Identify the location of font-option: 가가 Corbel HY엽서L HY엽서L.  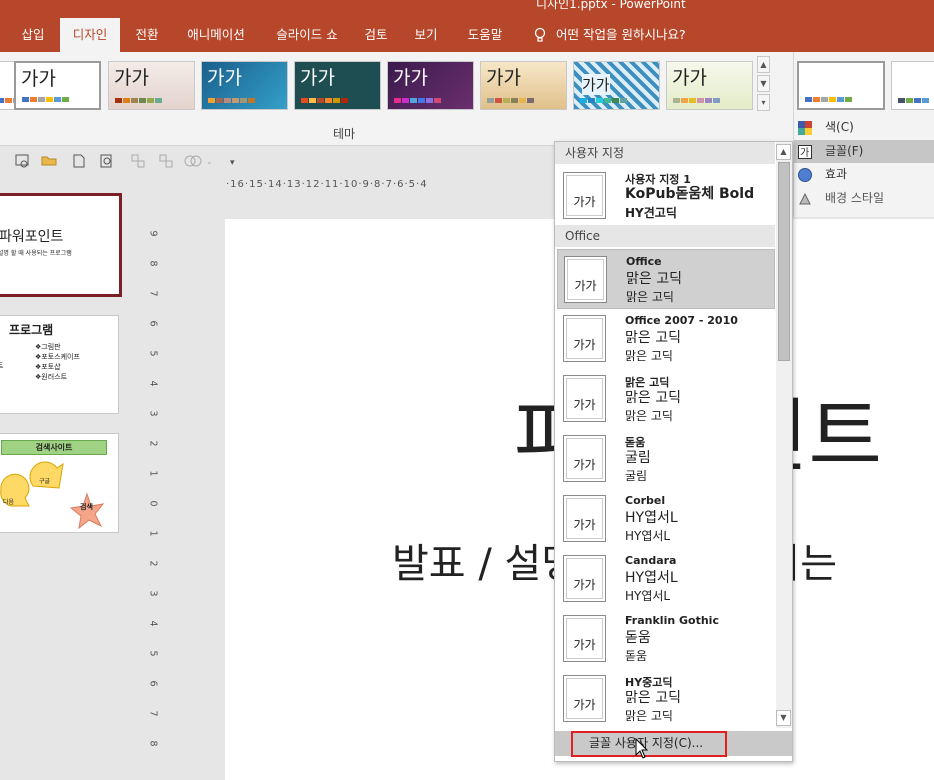
(666, 519).